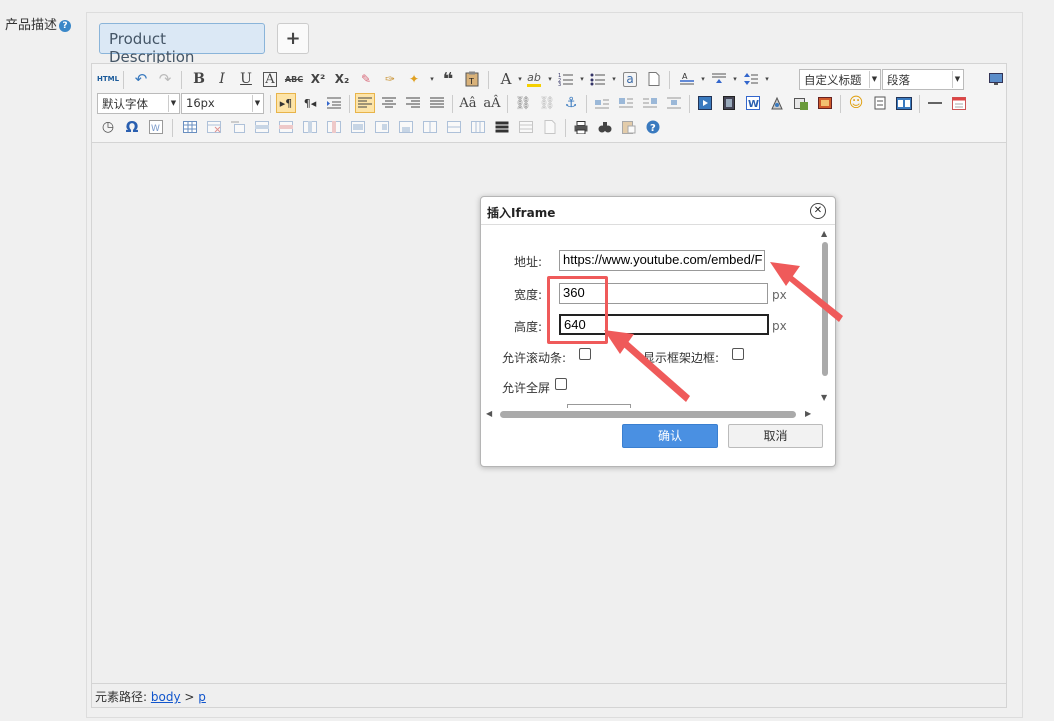 This screenshot has width=1054, height=721. Describe the element at coordinates (238, 127) in the screenshot. I see `paragraph-before-table-icon` at that location.